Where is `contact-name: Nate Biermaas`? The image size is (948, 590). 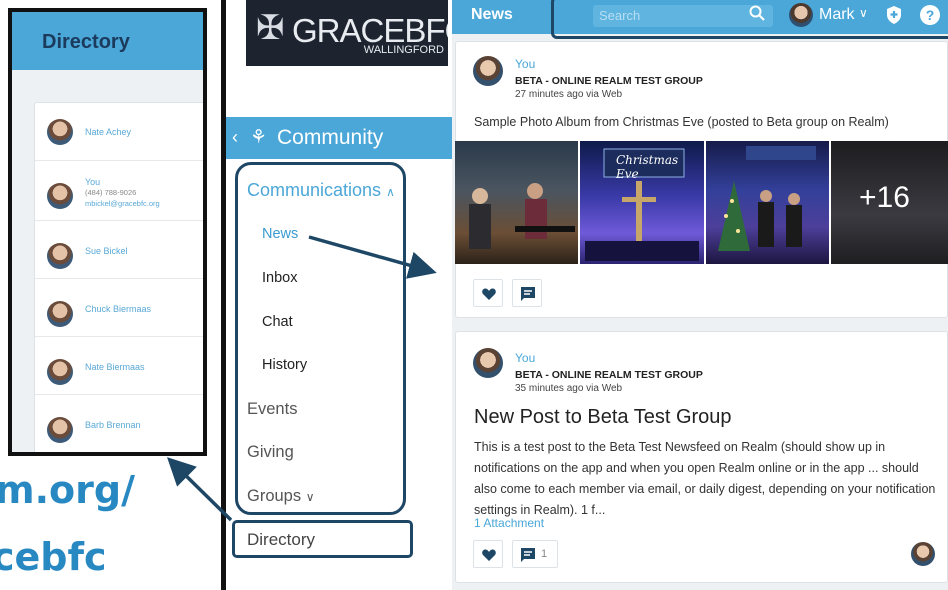 contact-name: Nate Biermaas is located at coordinates (115, 367).